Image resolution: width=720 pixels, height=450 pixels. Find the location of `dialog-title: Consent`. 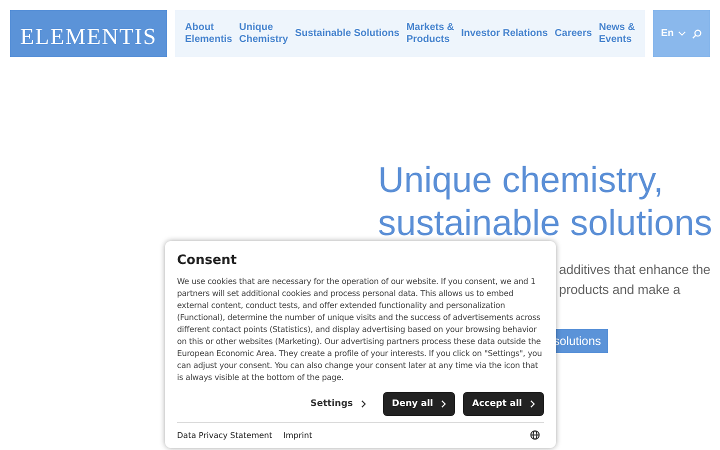

dialog-title: Consent is located at coordinates (207, 260).